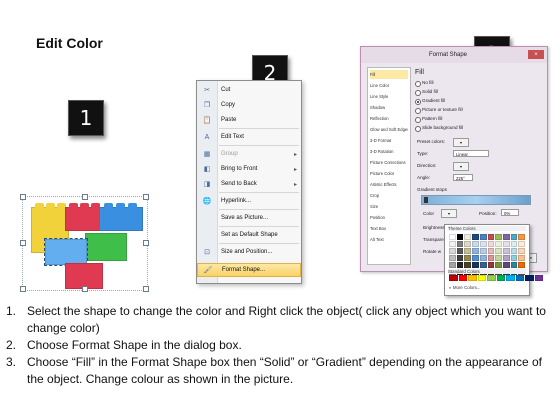 The height and width of the screenshot is (420, 560). Describe the element at coordinates (389, 140) in the screenshot. I see `nav-item-3d-format: 3-D Format` at that location.